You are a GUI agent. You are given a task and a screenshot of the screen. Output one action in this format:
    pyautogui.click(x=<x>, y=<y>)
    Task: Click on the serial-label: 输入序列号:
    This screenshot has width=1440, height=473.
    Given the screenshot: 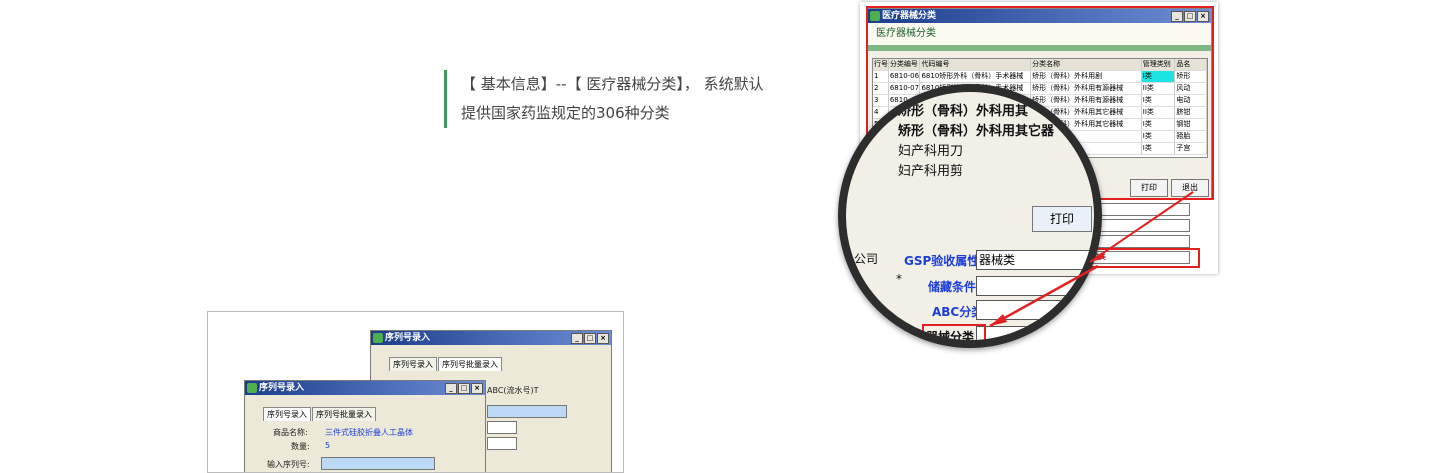 What is the action you would take?
    pyautogui.click(x=288, y=464)
    